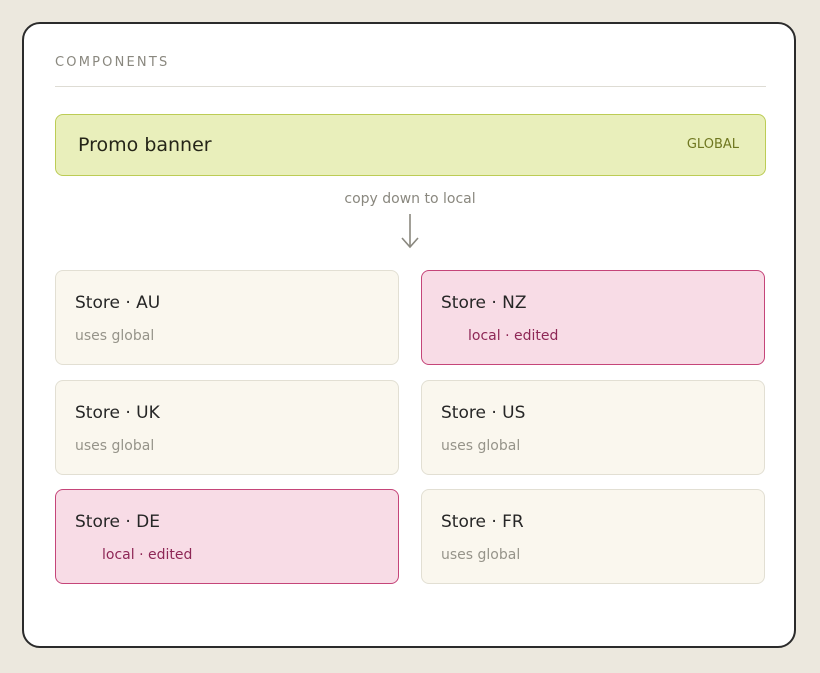 Image resolution: width=820 pixels, height=673 pixels. What do you see at coordinates (227, 427) in the screenshot?
I see `store-card-uk: Store · UK uses global` at bounding box center [227, 427].